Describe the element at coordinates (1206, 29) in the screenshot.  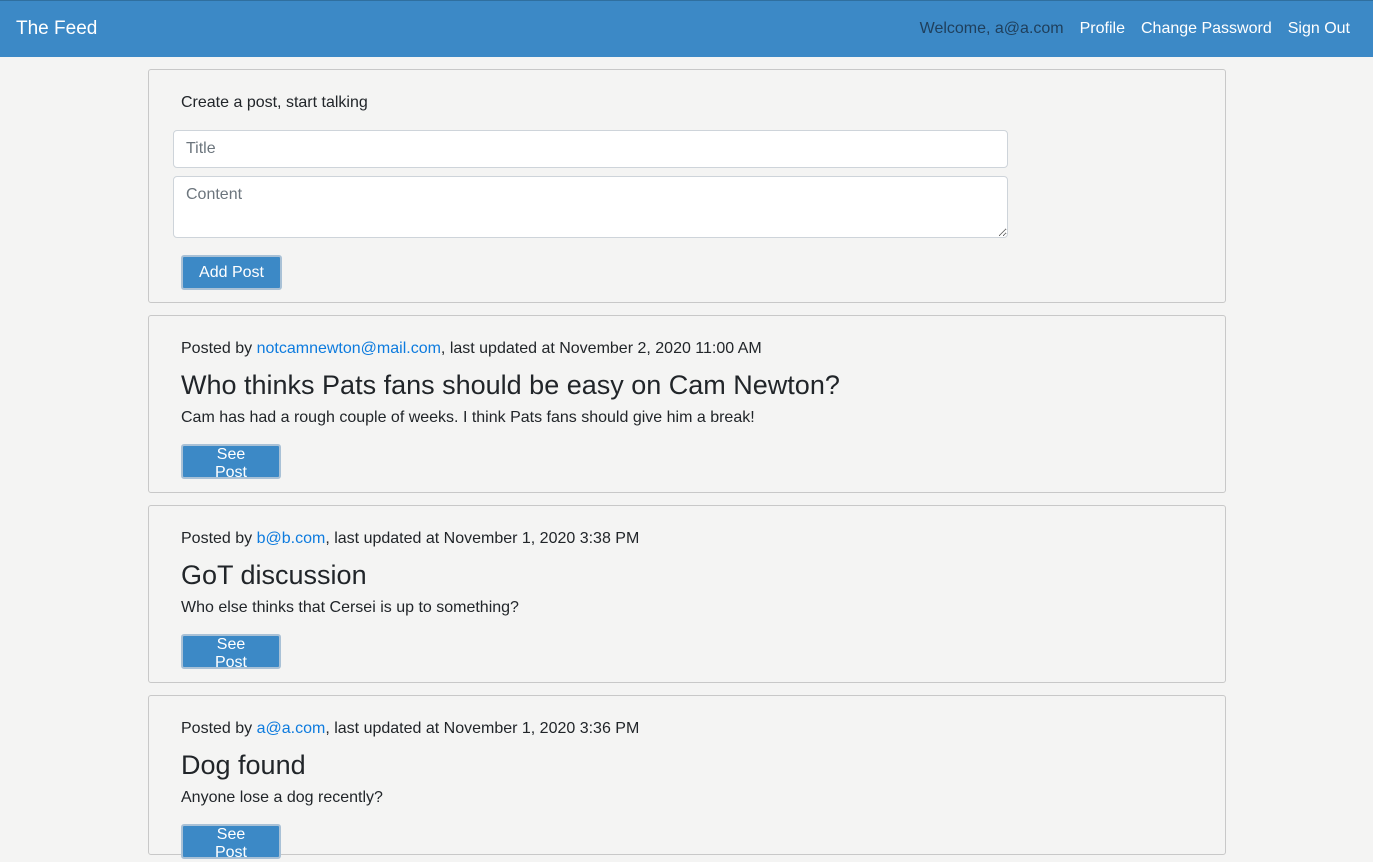
I see `change-password-link: Change Password` at that location.